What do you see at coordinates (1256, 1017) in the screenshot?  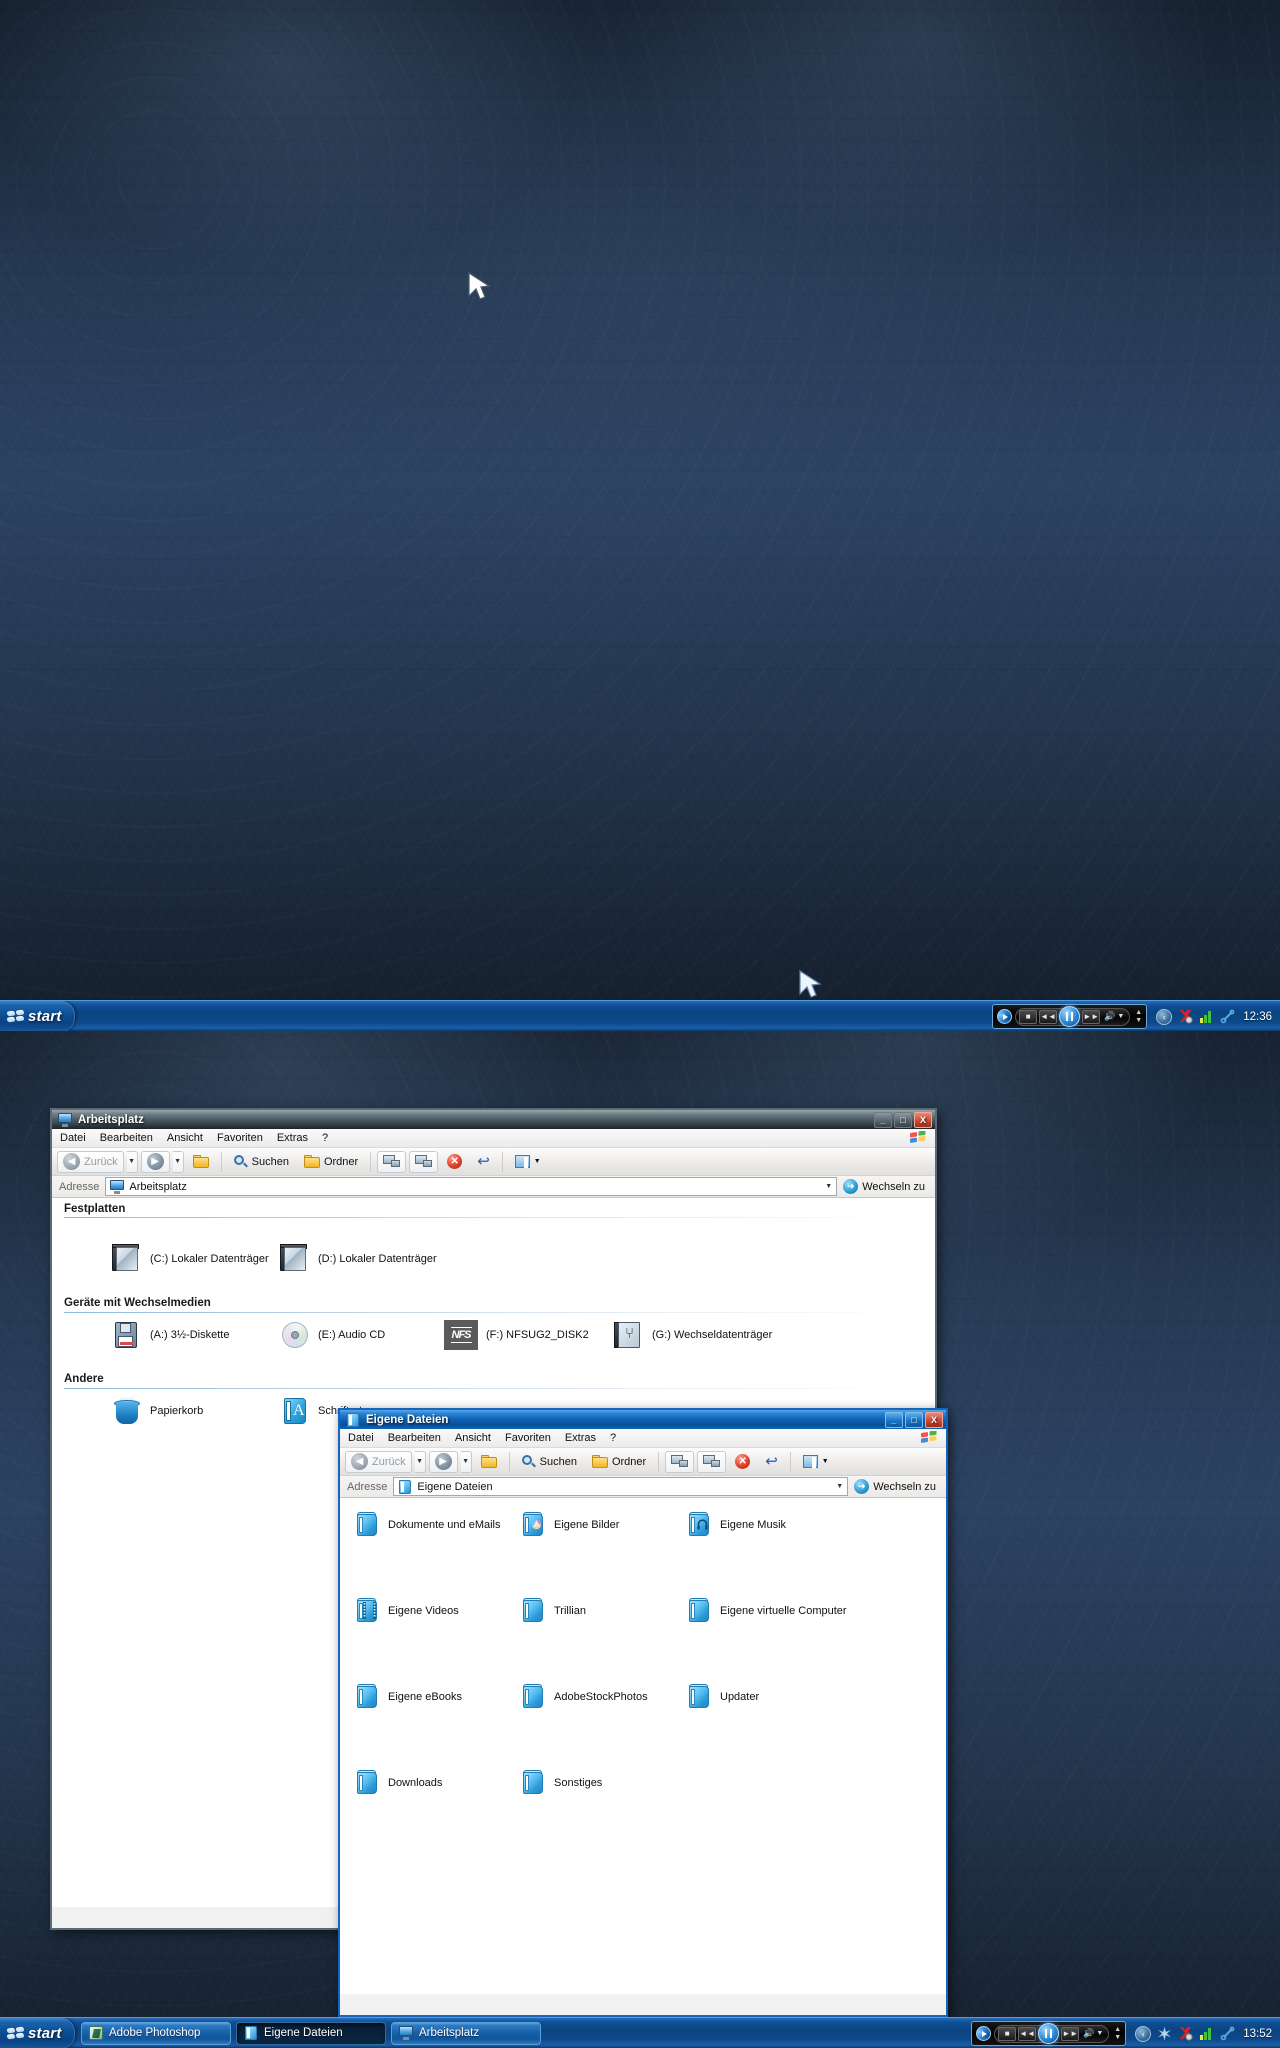 I see `clock-top: 12:36` at bounding box center [1256, 1017].